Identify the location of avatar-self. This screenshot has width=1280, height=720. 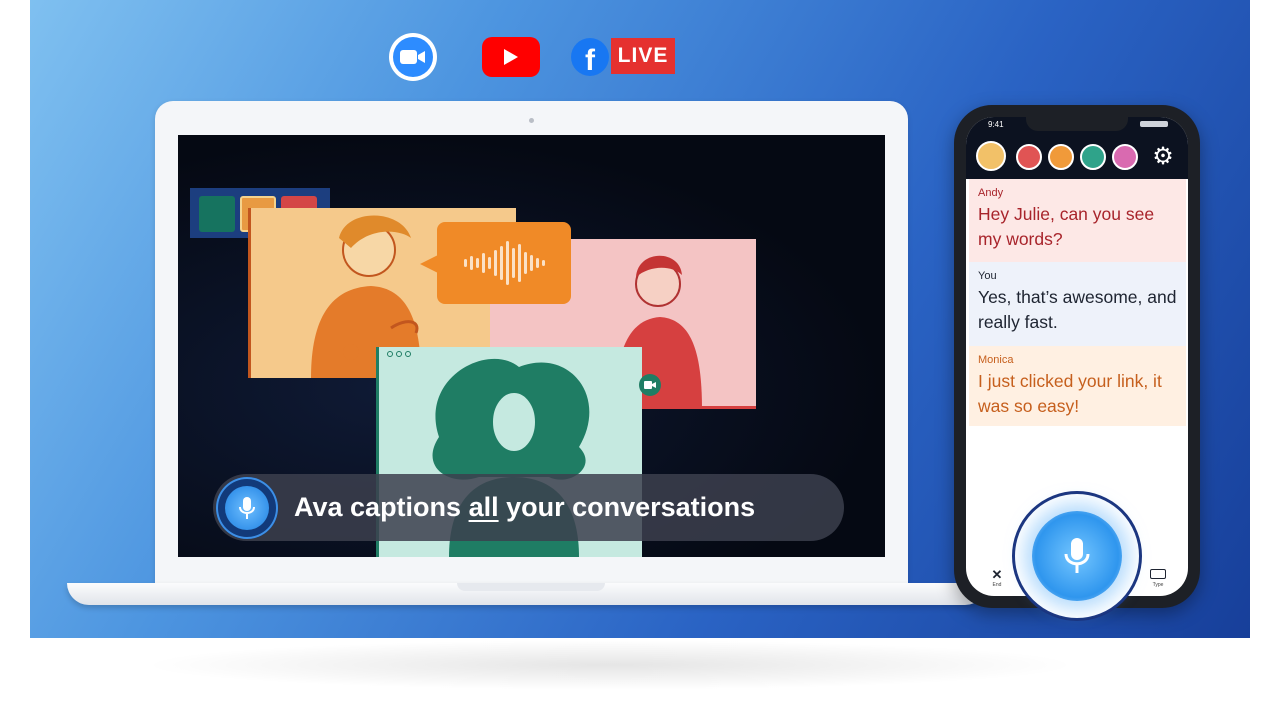
(991, 156).